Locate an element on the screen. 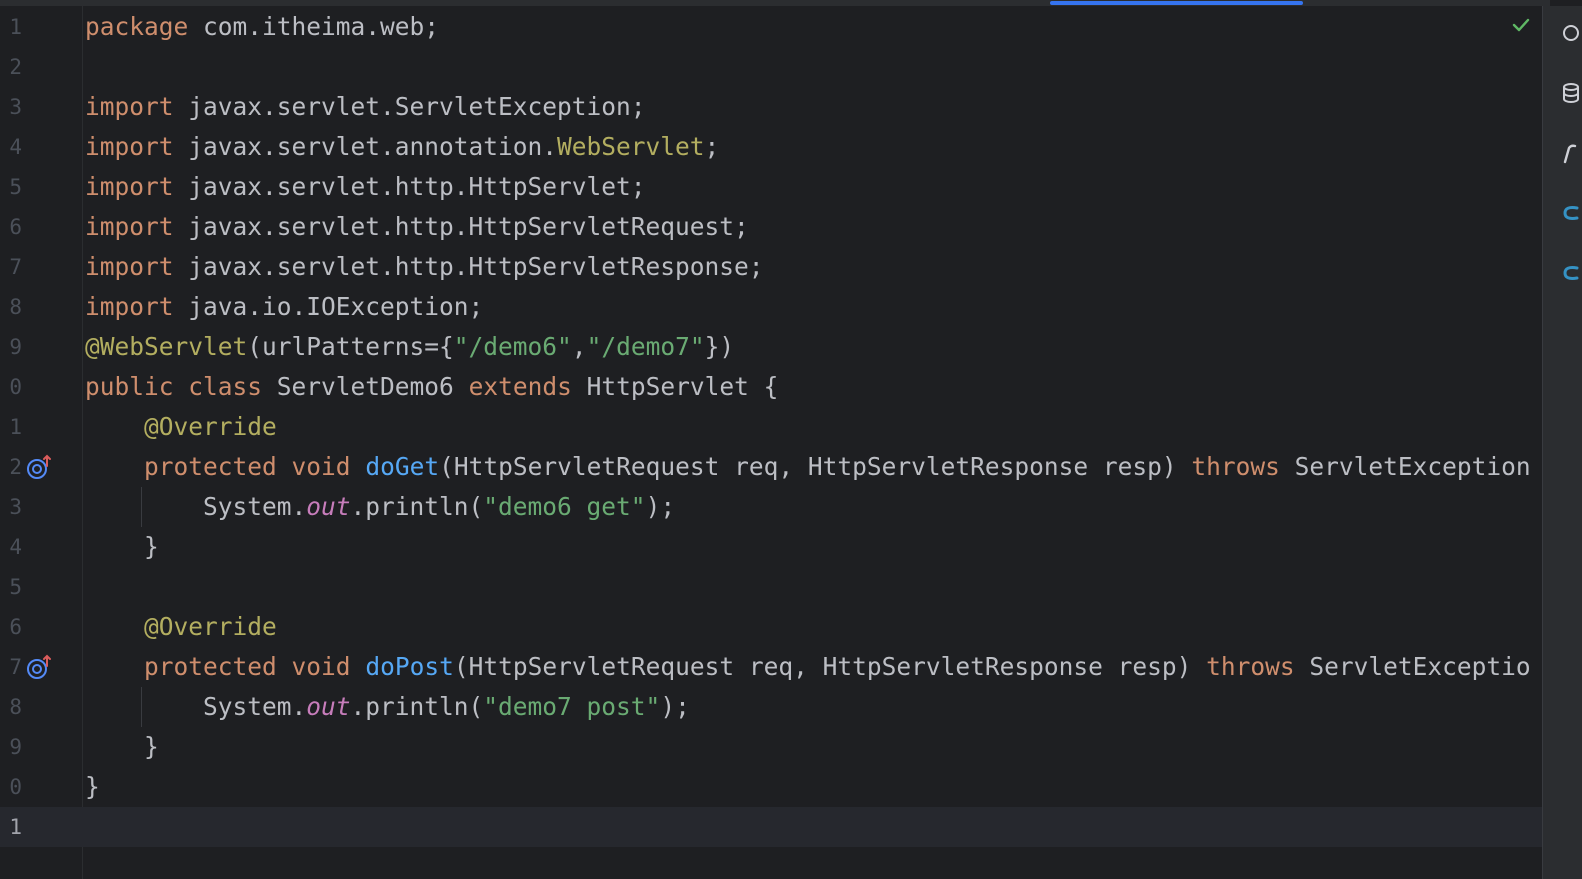 This screenshot has height=879, width=1582. copilot-icon is located at coordinates (1569, 213).